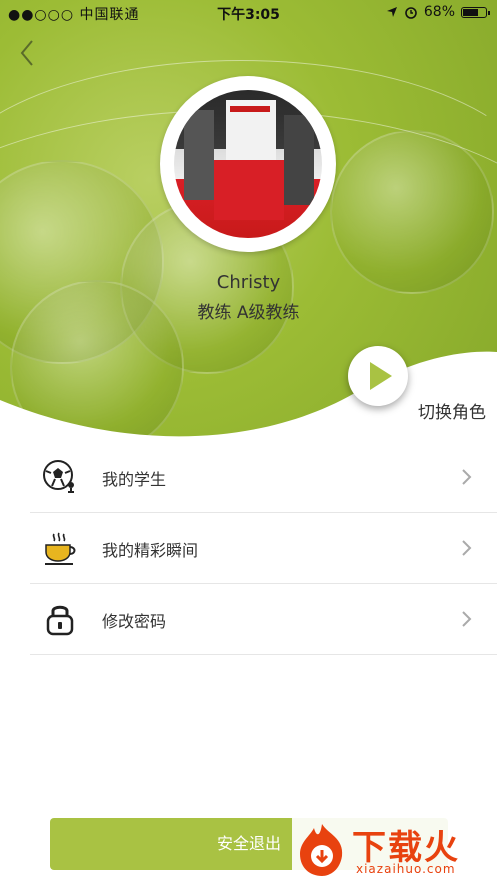  What do you see at coordinates (263, 477) in the screenshot?
I see `menu-item-my-students: 我的学生` at bounding box center [263, 477].